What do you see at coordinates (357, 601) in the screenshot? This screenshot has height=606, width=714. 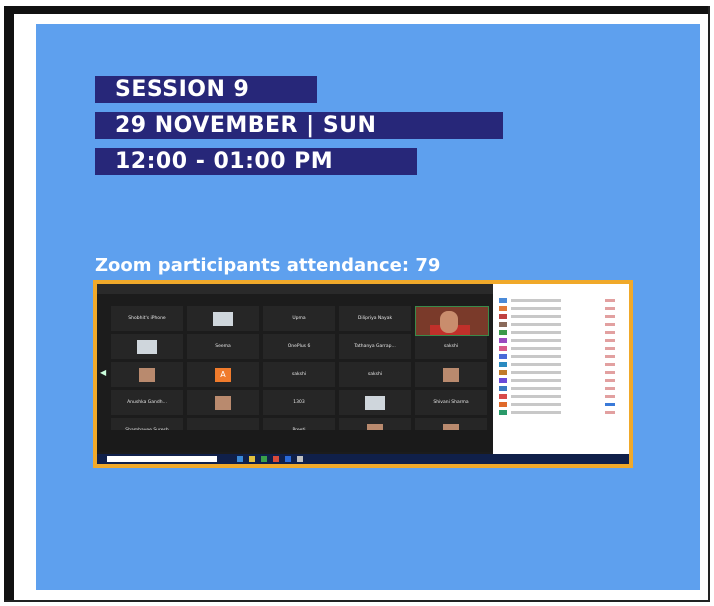 I see `frame-bottom-edge` at bounding box center [357, 601].